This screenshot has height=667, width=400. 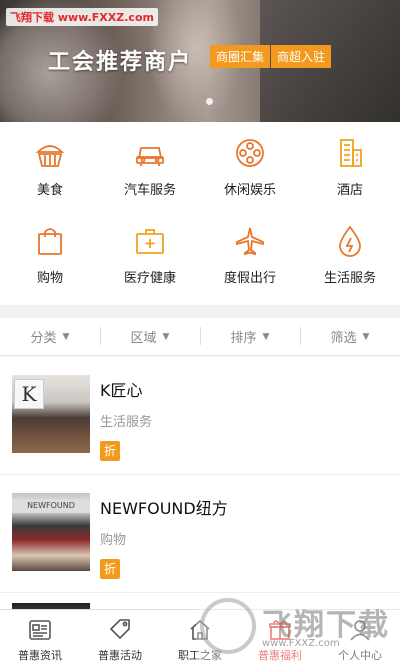 I want to click on filter-area: 区域 ▼, so click(x=150, y=336).